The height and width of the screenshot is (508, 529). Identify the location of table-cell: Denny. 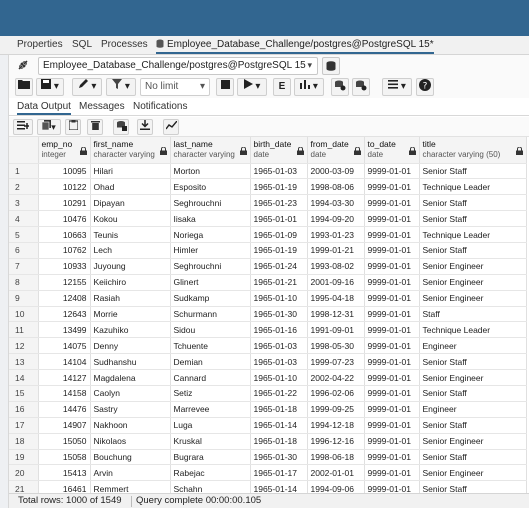
(130, 346).